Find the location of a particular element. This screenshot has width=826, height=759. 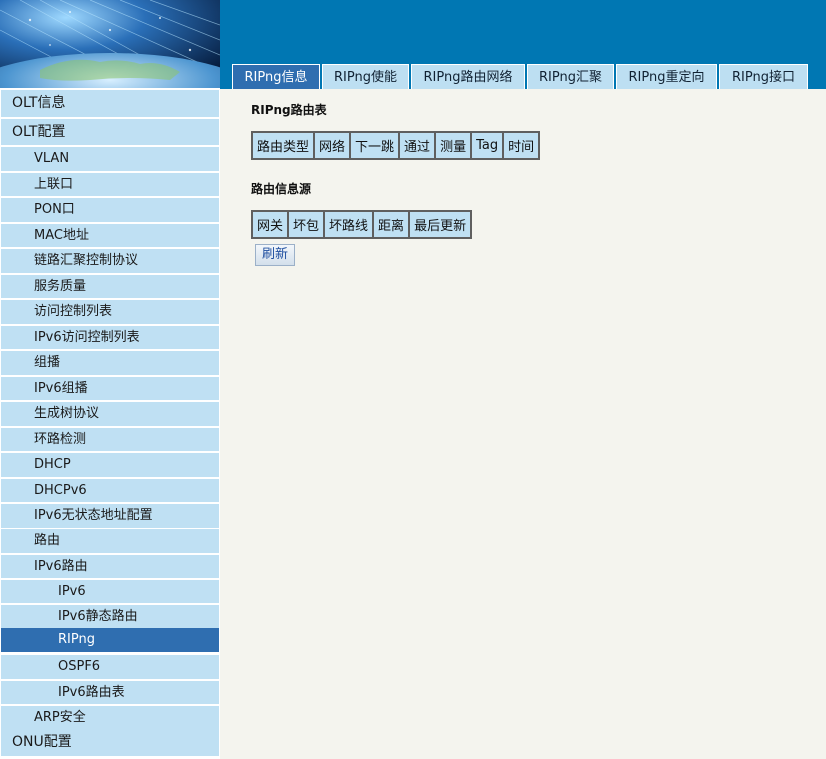

sidebar-item-7: 服务质量 is located at coordinates (110, 286).